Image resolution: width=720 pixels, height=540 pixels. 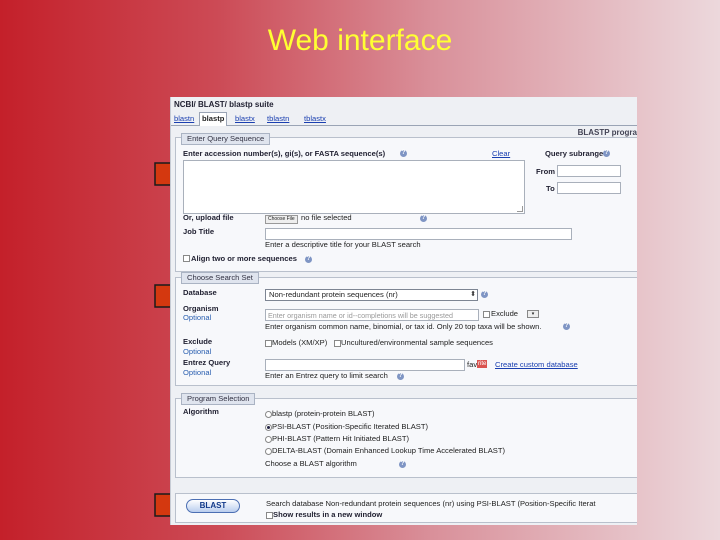 I want to click on organism-optional: Optional, so click(x=197, y=317).